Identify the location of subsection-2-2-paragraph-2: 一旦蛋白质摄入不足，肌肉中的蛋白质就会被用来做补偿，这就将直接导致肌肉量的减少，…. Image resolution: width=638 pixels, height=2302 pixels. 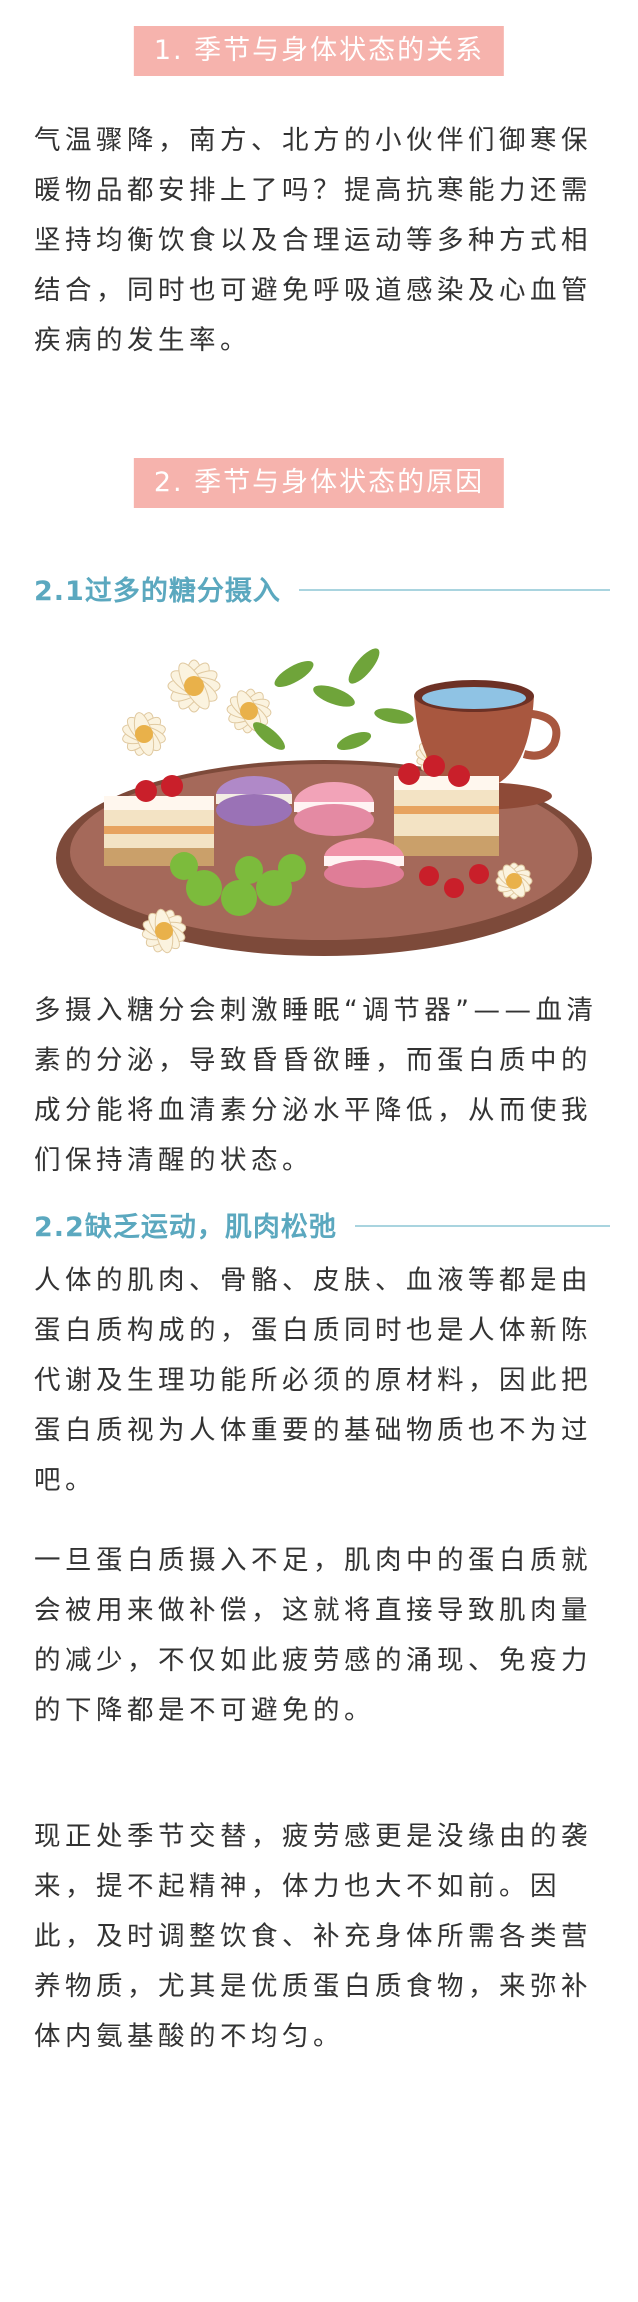
(313, 1635).